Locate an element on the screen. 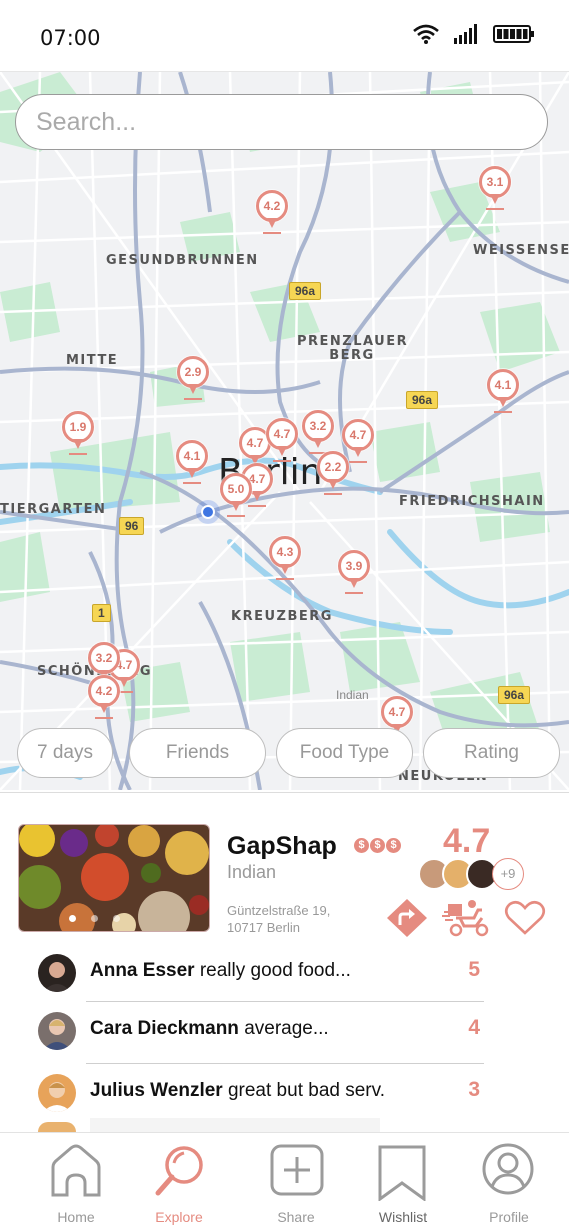 This screenshot has height=1232, width=569. carousel-dot-active is located at coordinates (72, 918).